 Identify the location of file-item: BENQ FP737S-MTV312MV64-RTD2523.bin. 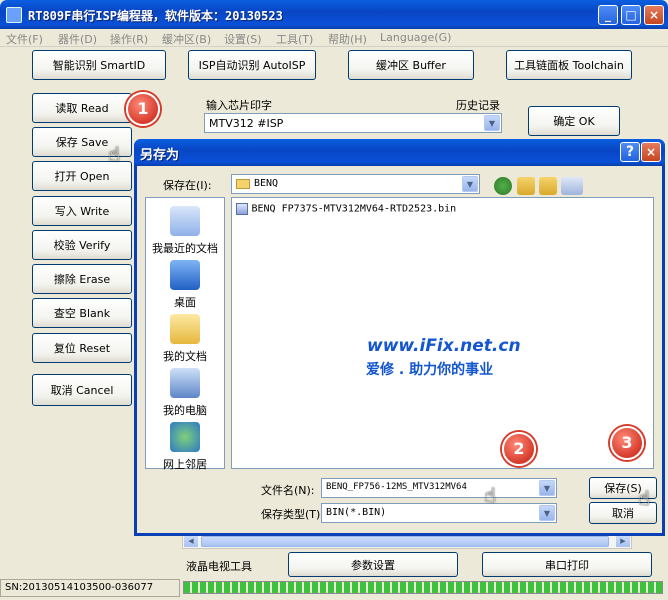
(346, 208).